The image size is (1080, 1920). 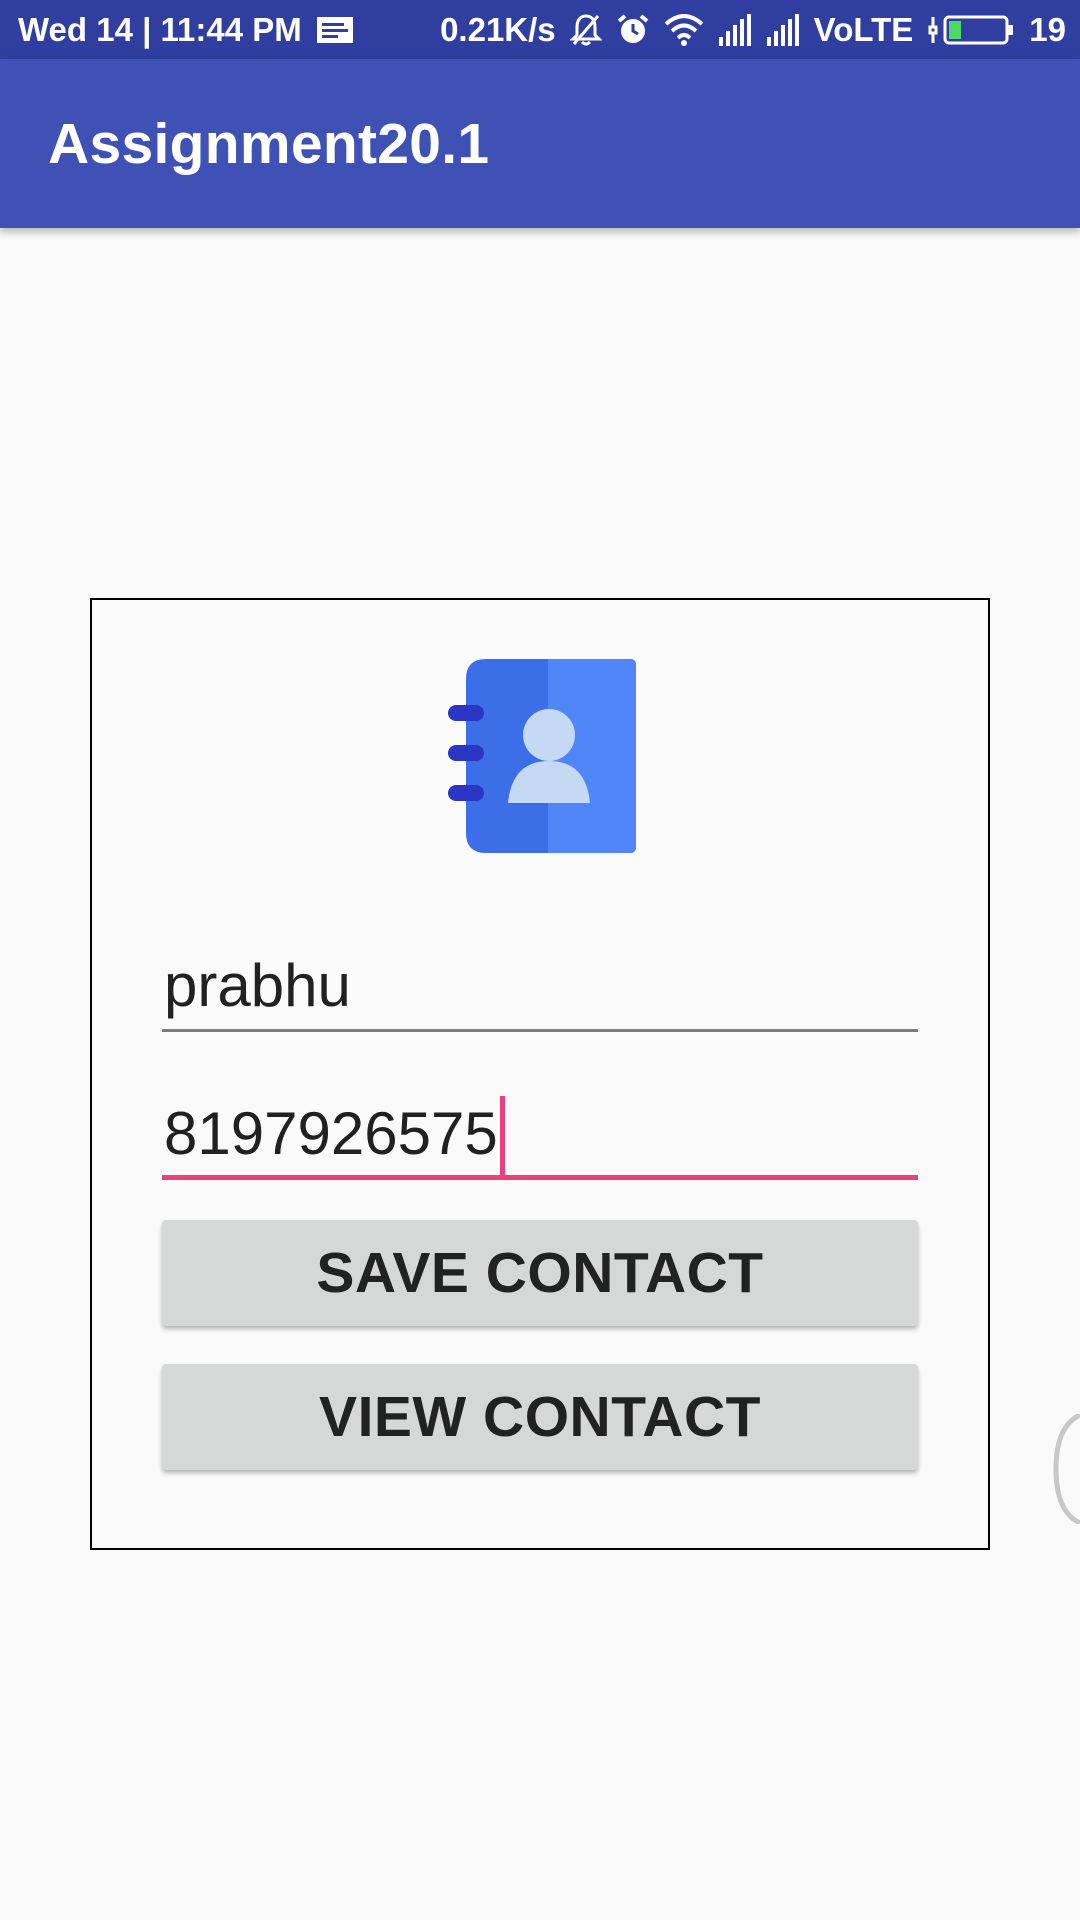 What do you see at coordinates (1064, 1469) in the screenshot?
I see `edge-swipe-handle` at bounding box center [1064, 1469].